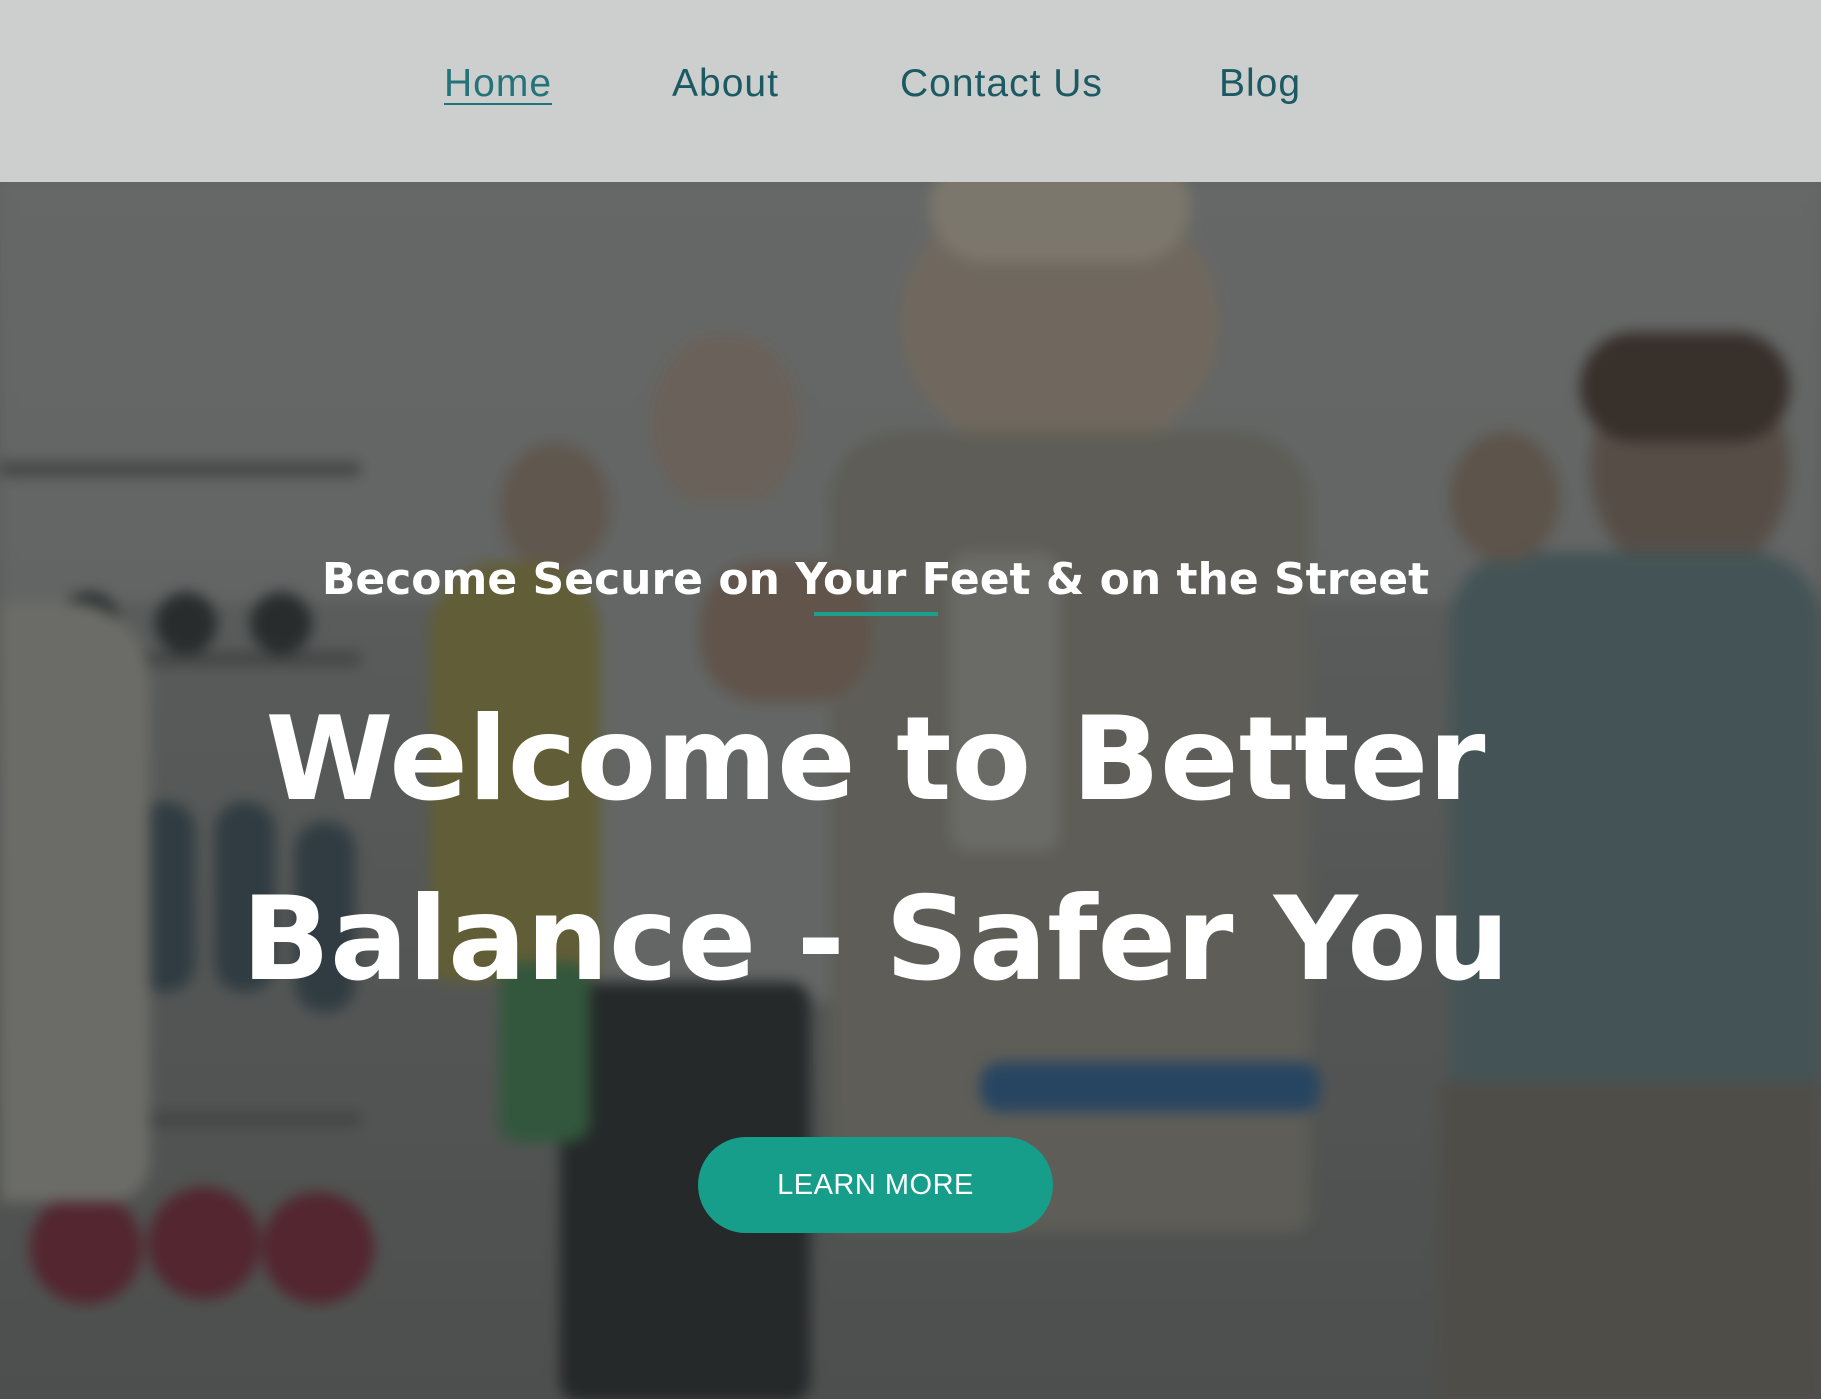 This screenshot has width=1821, height=1399. Describe the element at coordinates (875, 759) in the screenshot. I see `hero-headline-line1: Welcome to Better` at that location.